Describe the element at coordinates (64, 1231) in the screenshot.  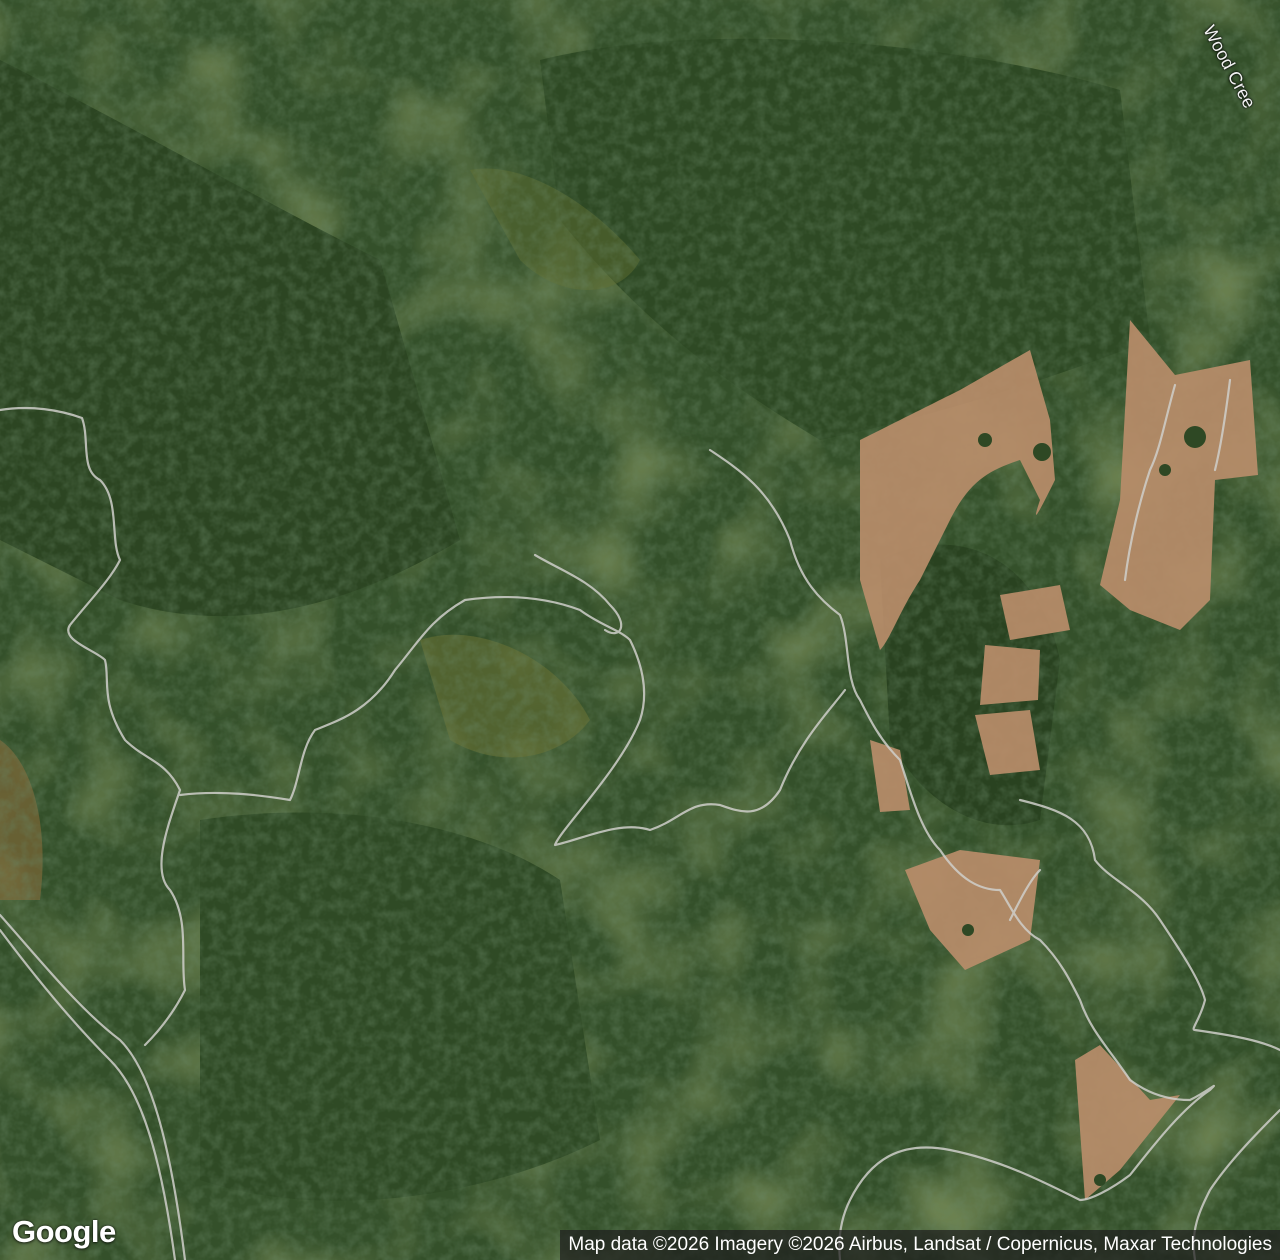
I see `google-logo: Google` at that location.